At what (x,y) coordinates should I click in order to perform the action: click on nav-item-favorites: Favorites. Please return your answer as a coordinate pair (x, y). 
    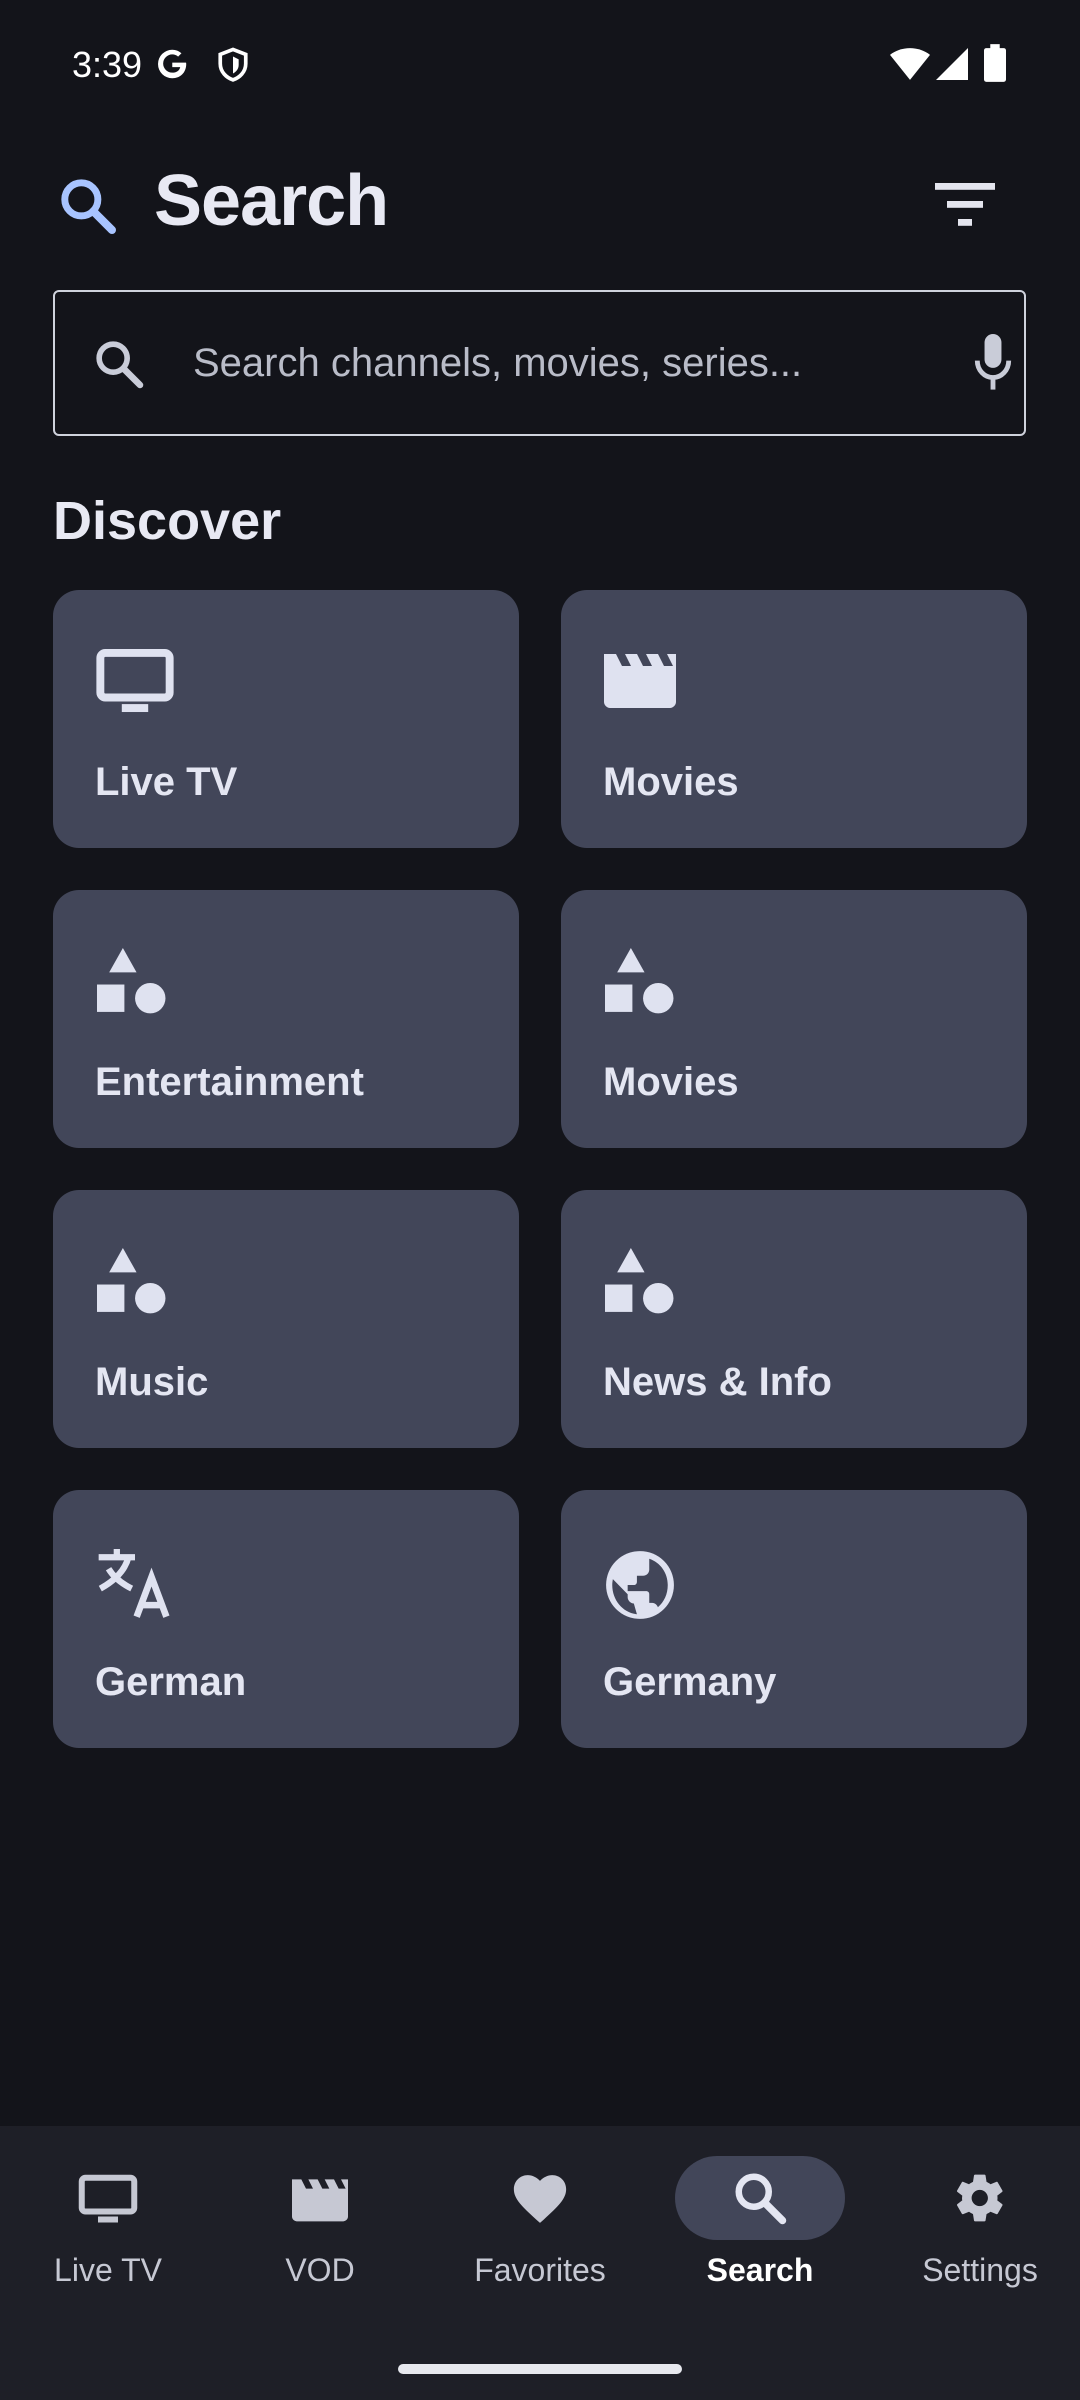
    Looking at the image, I should click on (540, 2231).